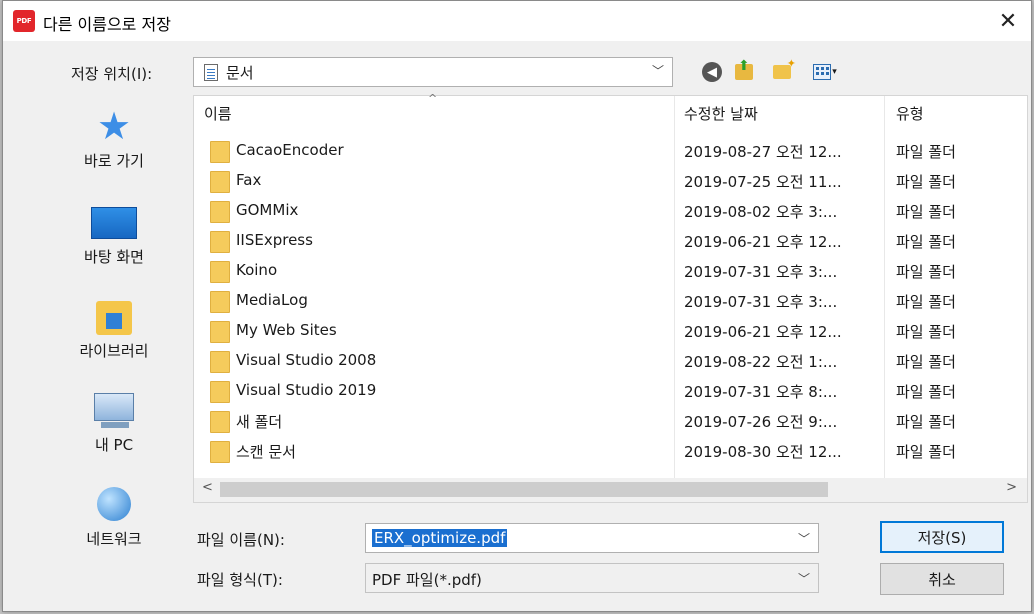 Image resolution: width=1034 pixels, height=614 pixels. What do you see at coordinates (822, 72) in the screenshot?
I see `view-grid-icon` at bounding box center [822, 72].